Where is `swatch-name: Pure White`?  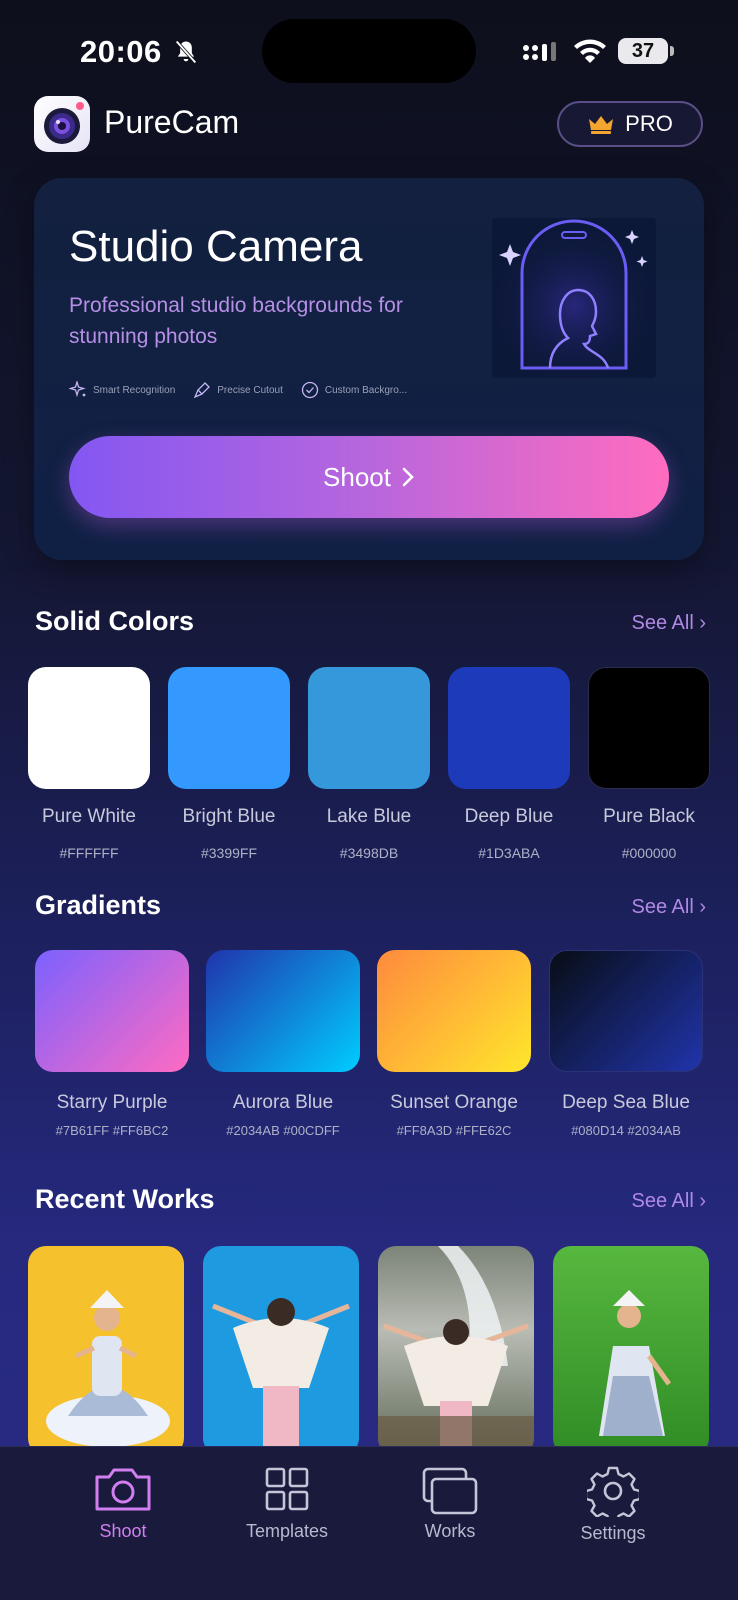 swatch-name: Pure White is located at coordinates (89, 816).